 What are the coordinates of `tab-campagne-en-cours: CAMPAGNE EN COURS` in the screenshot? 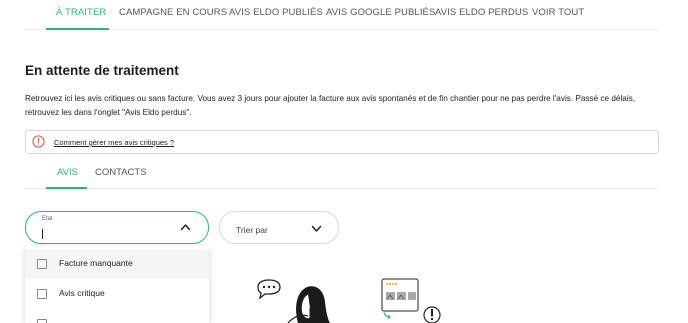 It's located at (173, 12).